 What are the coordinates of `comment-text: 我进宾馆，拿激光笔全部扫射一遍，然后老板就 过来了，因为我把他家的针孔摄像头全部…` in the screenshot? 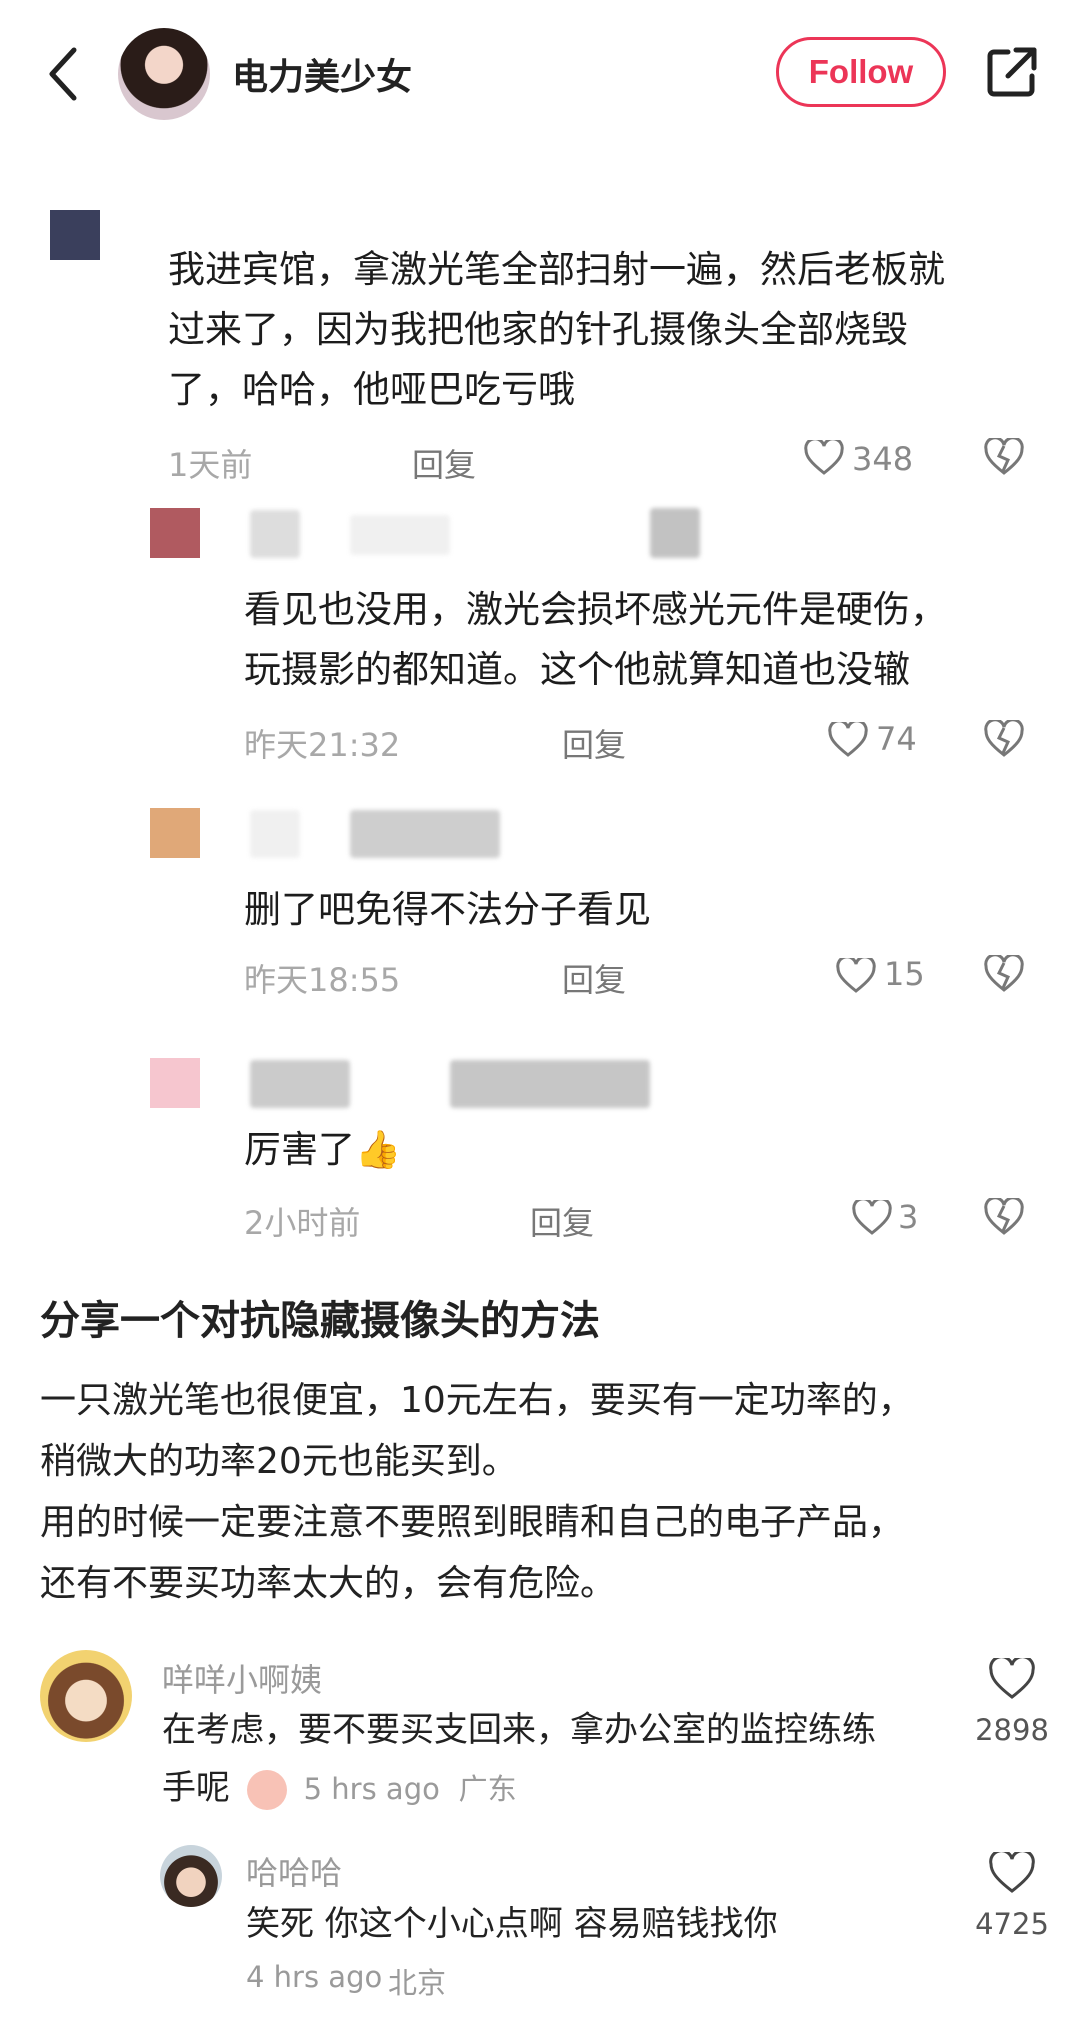 It's located at (556, 329).